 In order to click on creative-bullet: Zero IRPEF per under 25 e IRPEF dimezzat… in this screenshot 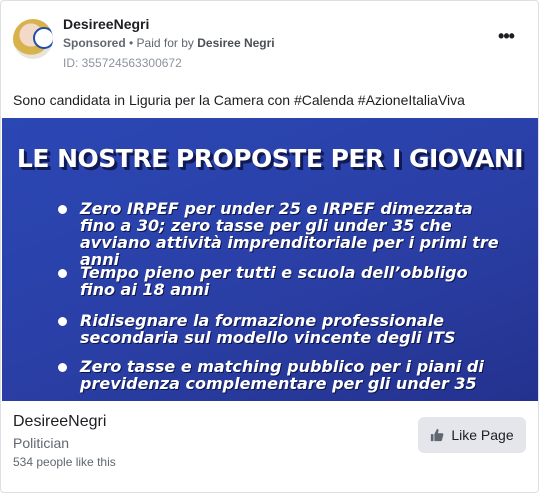, I will do `click(278, 234)`.